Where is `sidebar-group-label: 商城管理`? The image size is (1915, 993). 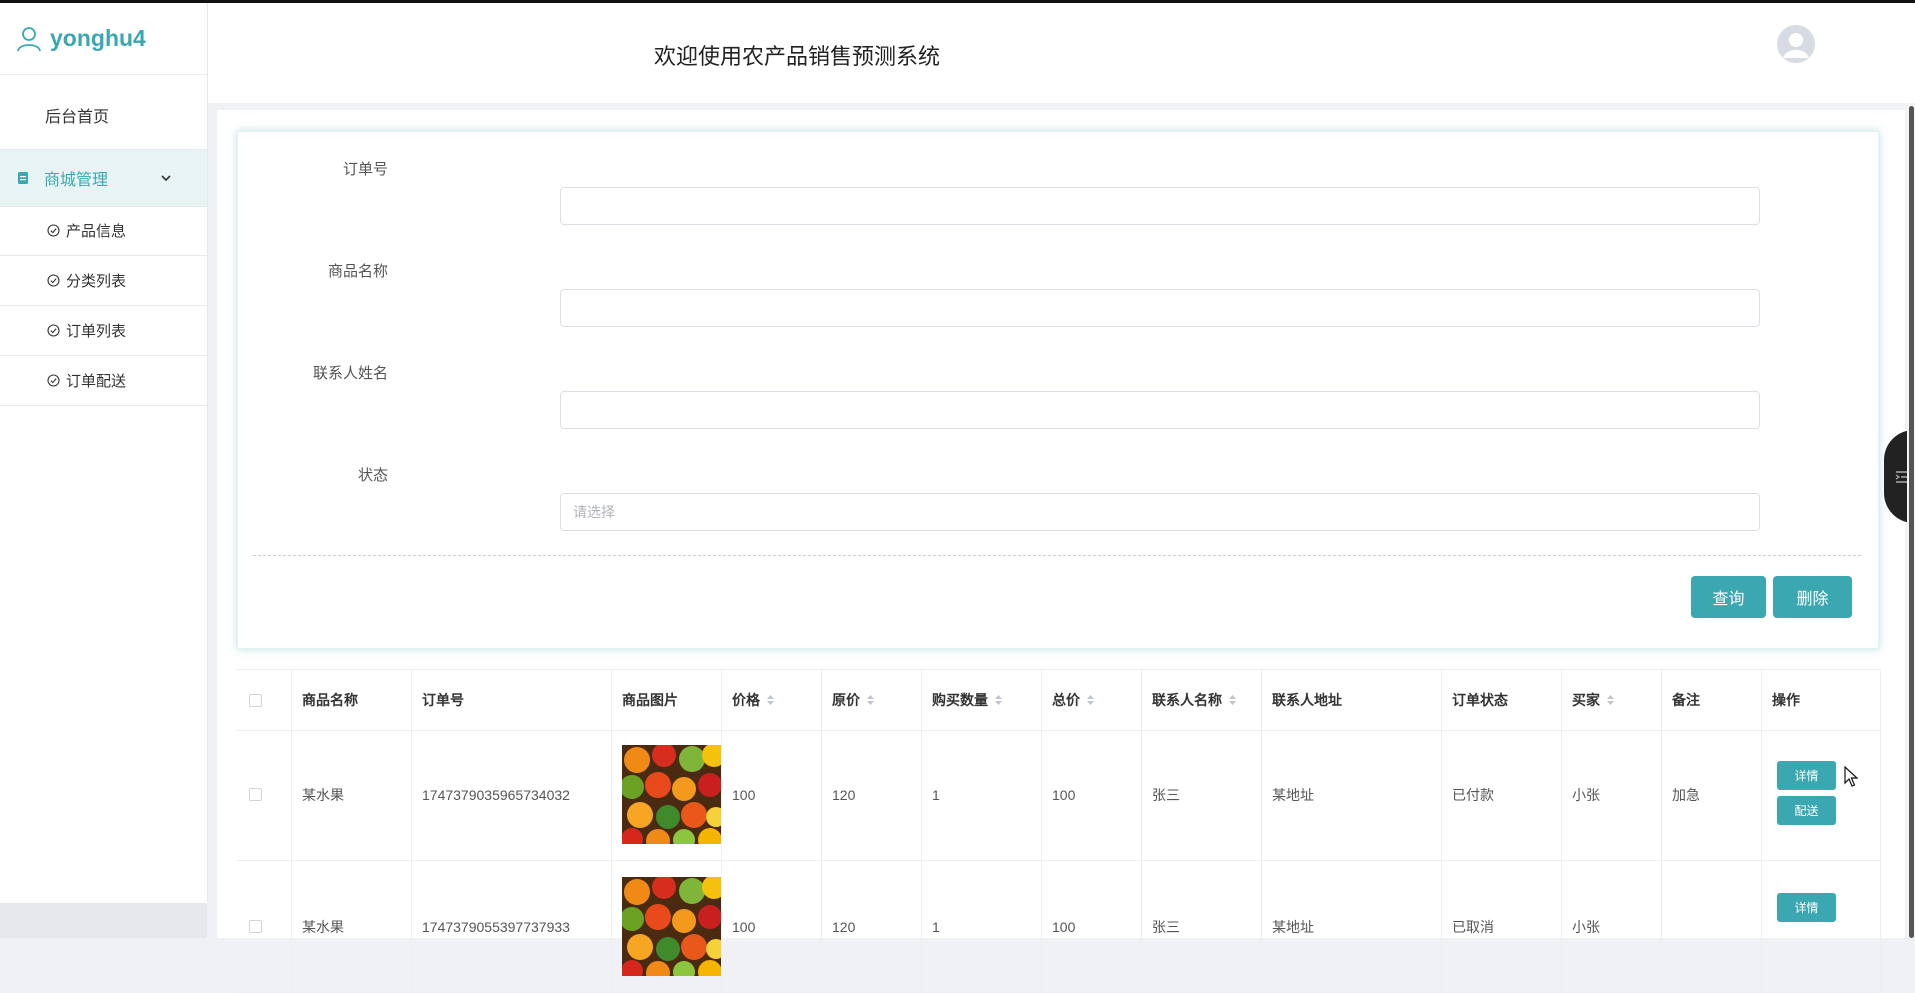 sidebar-group-label: 商城管理 is located at coordinates (76, 180).